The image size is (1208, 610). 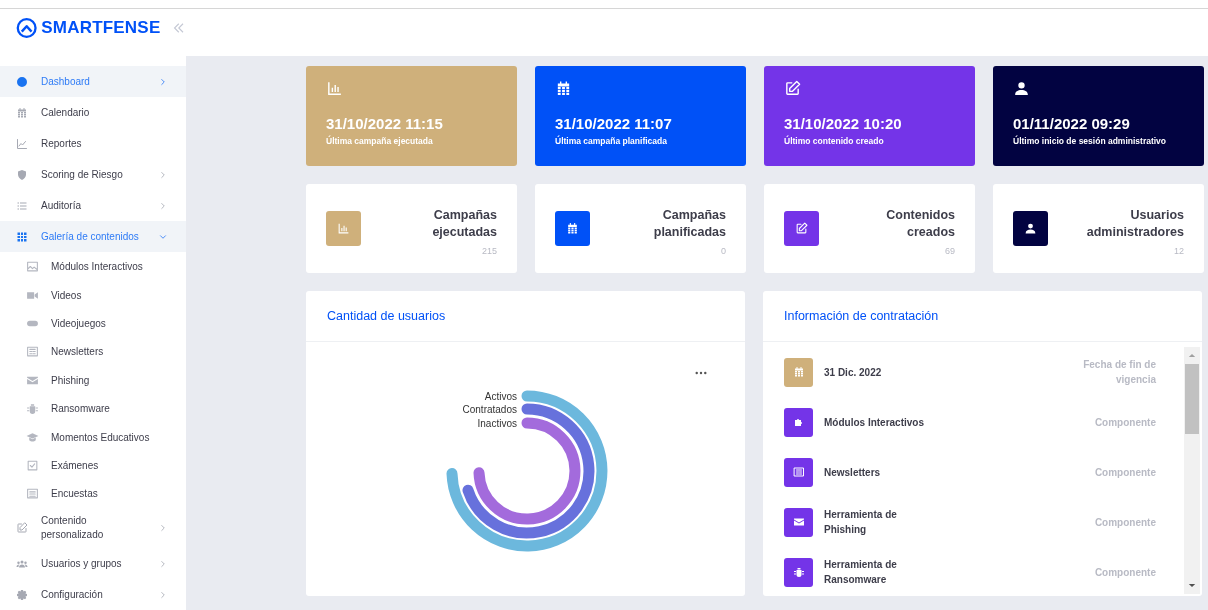 I want to click on sidebar-subitem: Videojuegos, so click(x=93, y=323).